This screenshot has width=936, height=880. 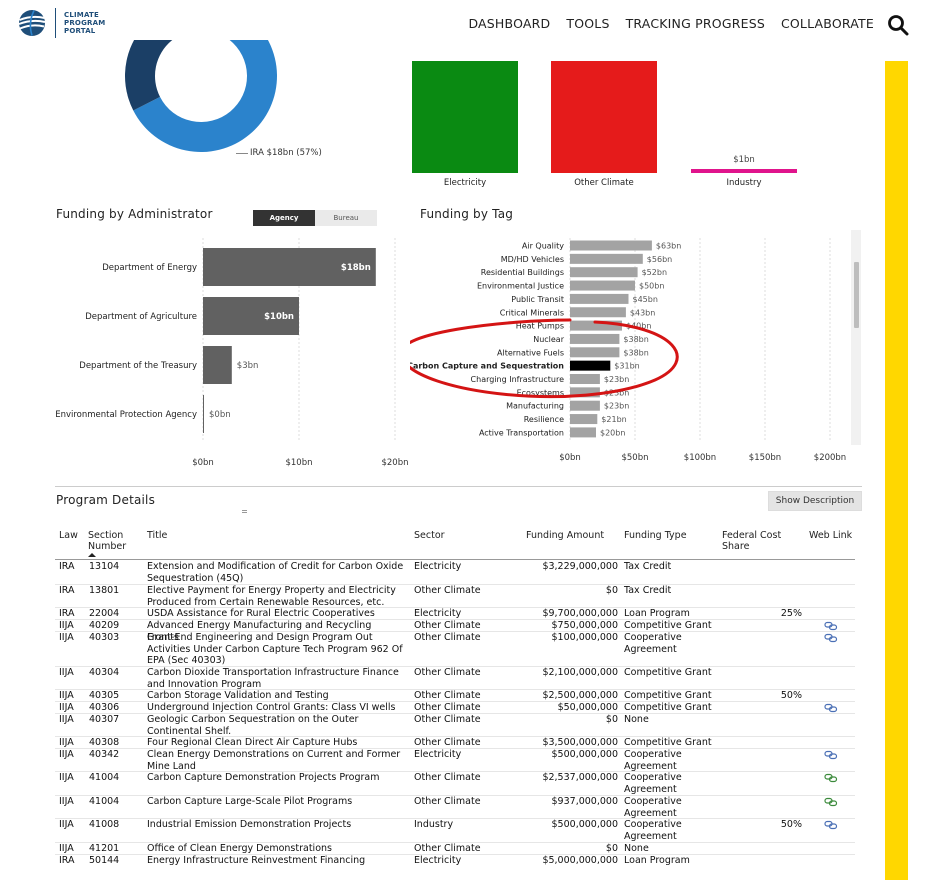 What do you see at coordinates (458, 486) in the screenshot?
I see `section-divider` at bounding box center [458, 486].